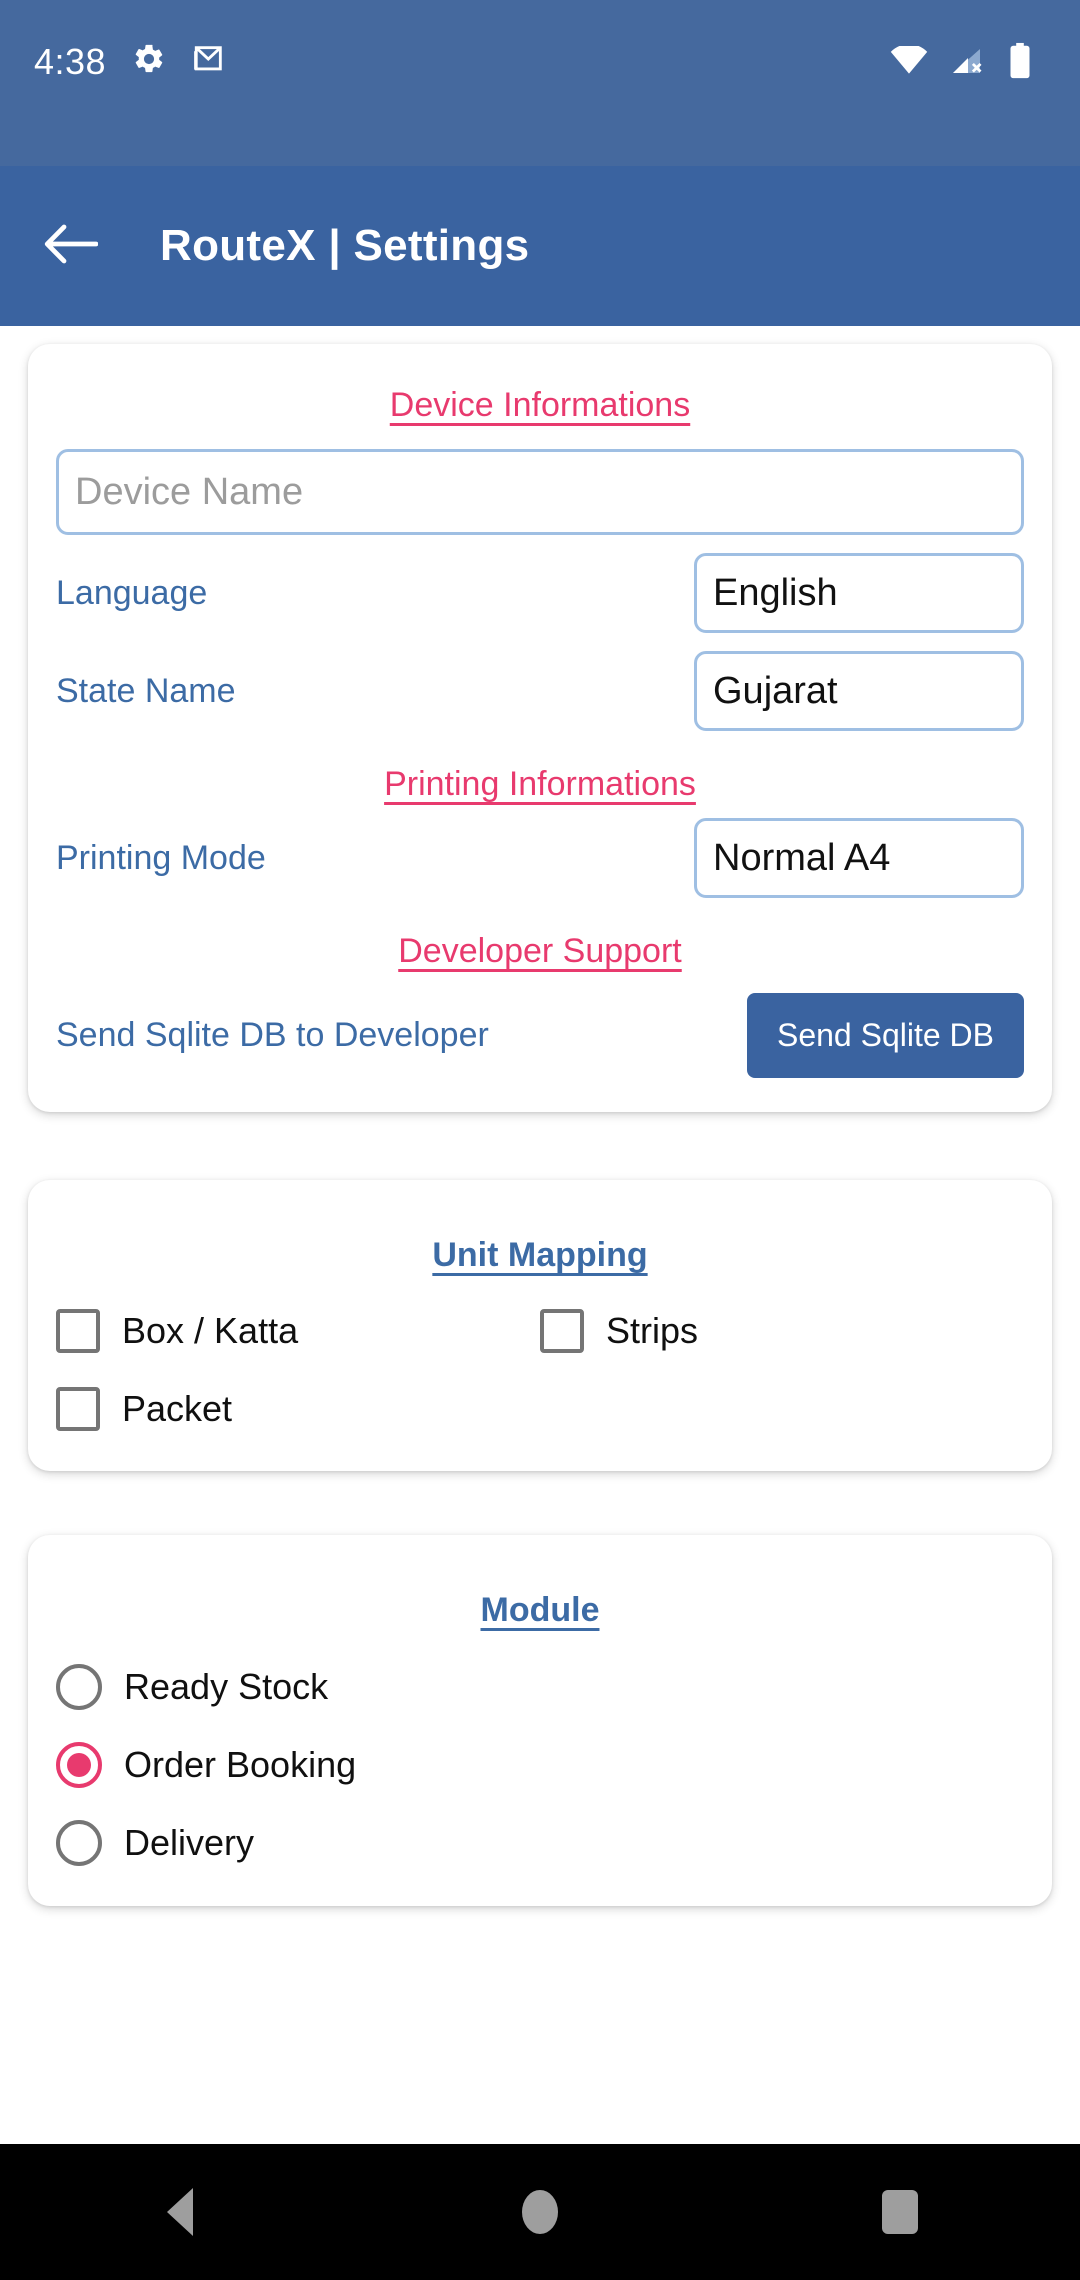 The image size is (1080, 2280). I want to click on language-label: Language, so click(132, 592).